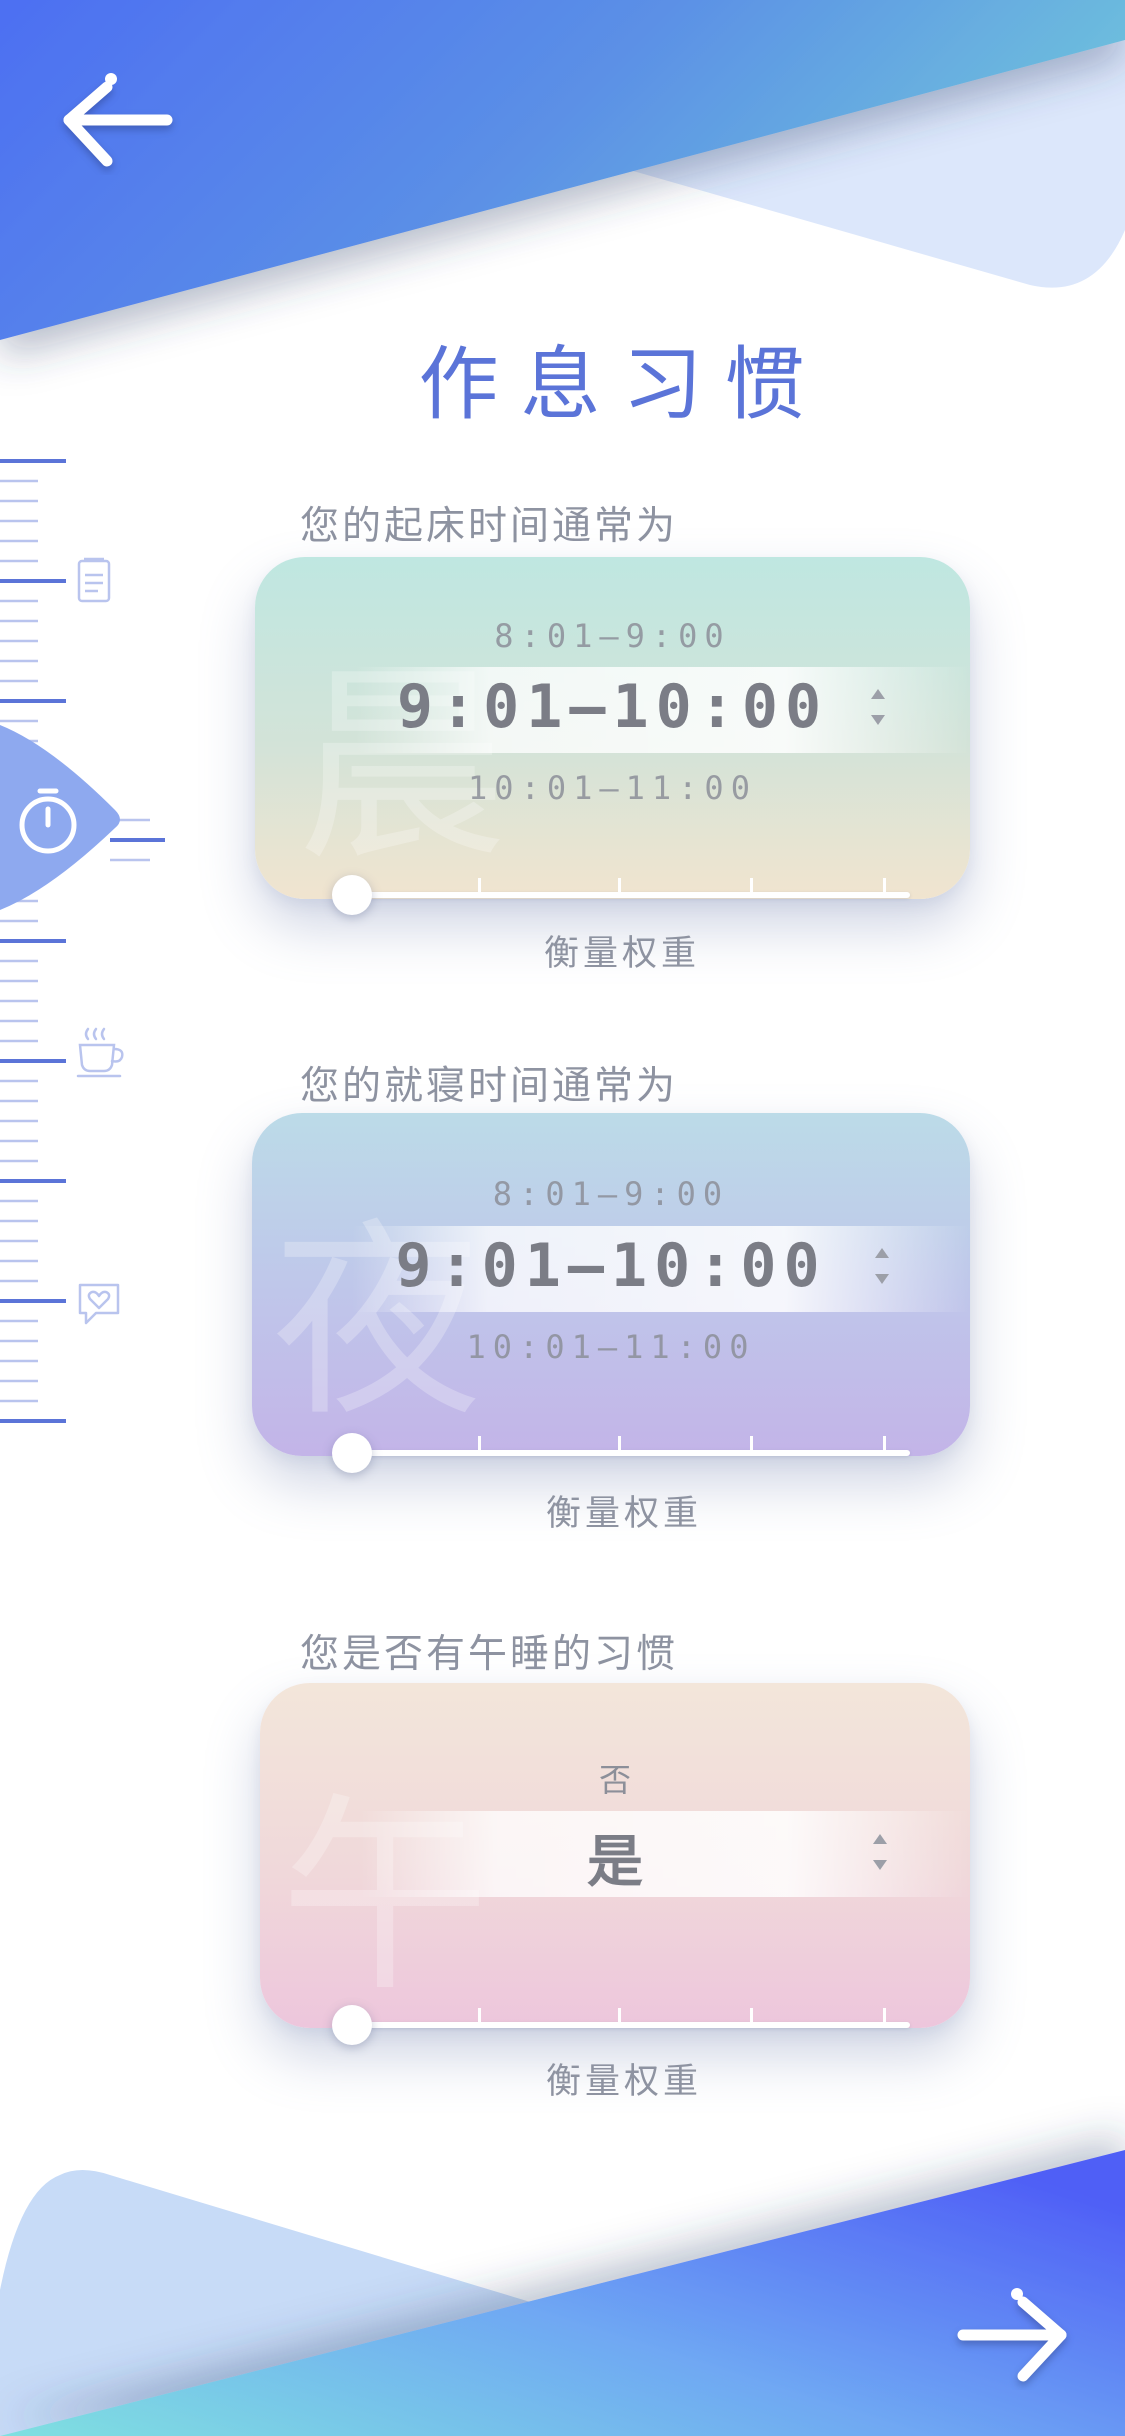 The image size is (1125, 2436). I want to click on question-label: 您的就寝时间通常为, so click(489, 1086).